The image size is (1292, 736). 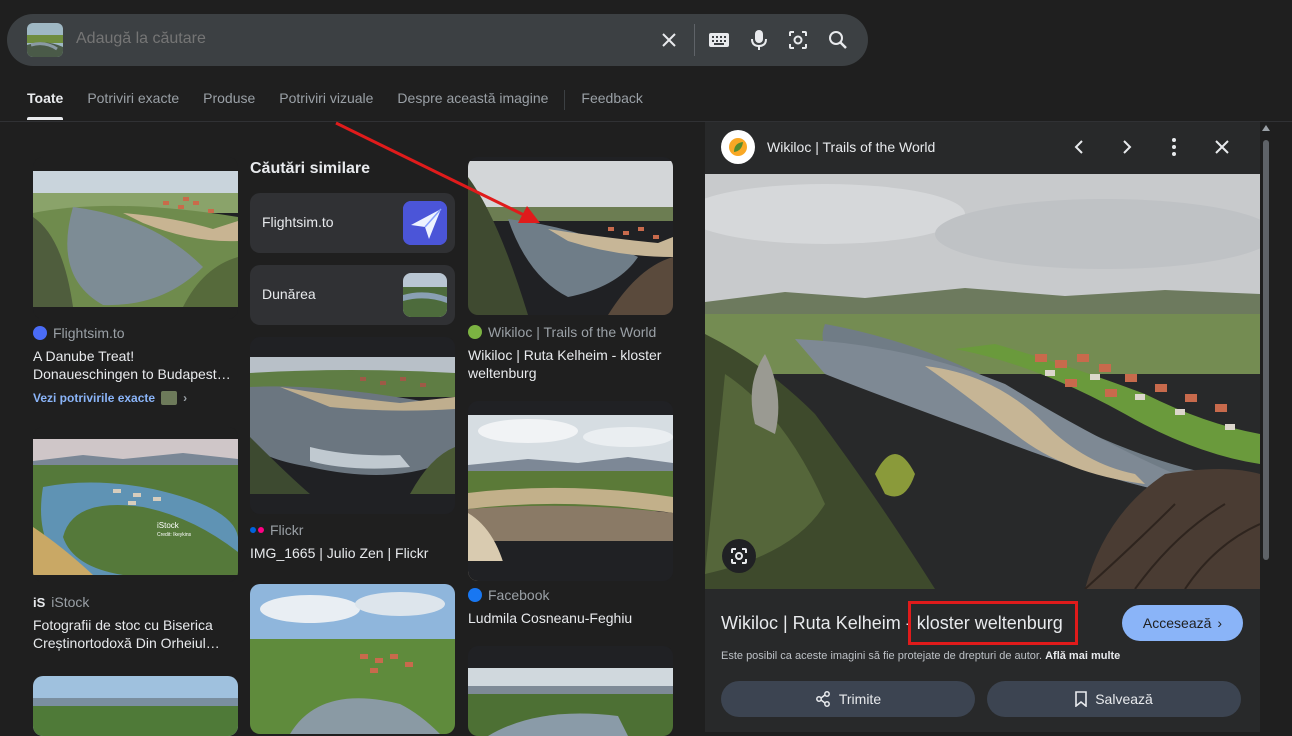 I want to click on previous-chevron-icon, so click(x=1079, y=147).